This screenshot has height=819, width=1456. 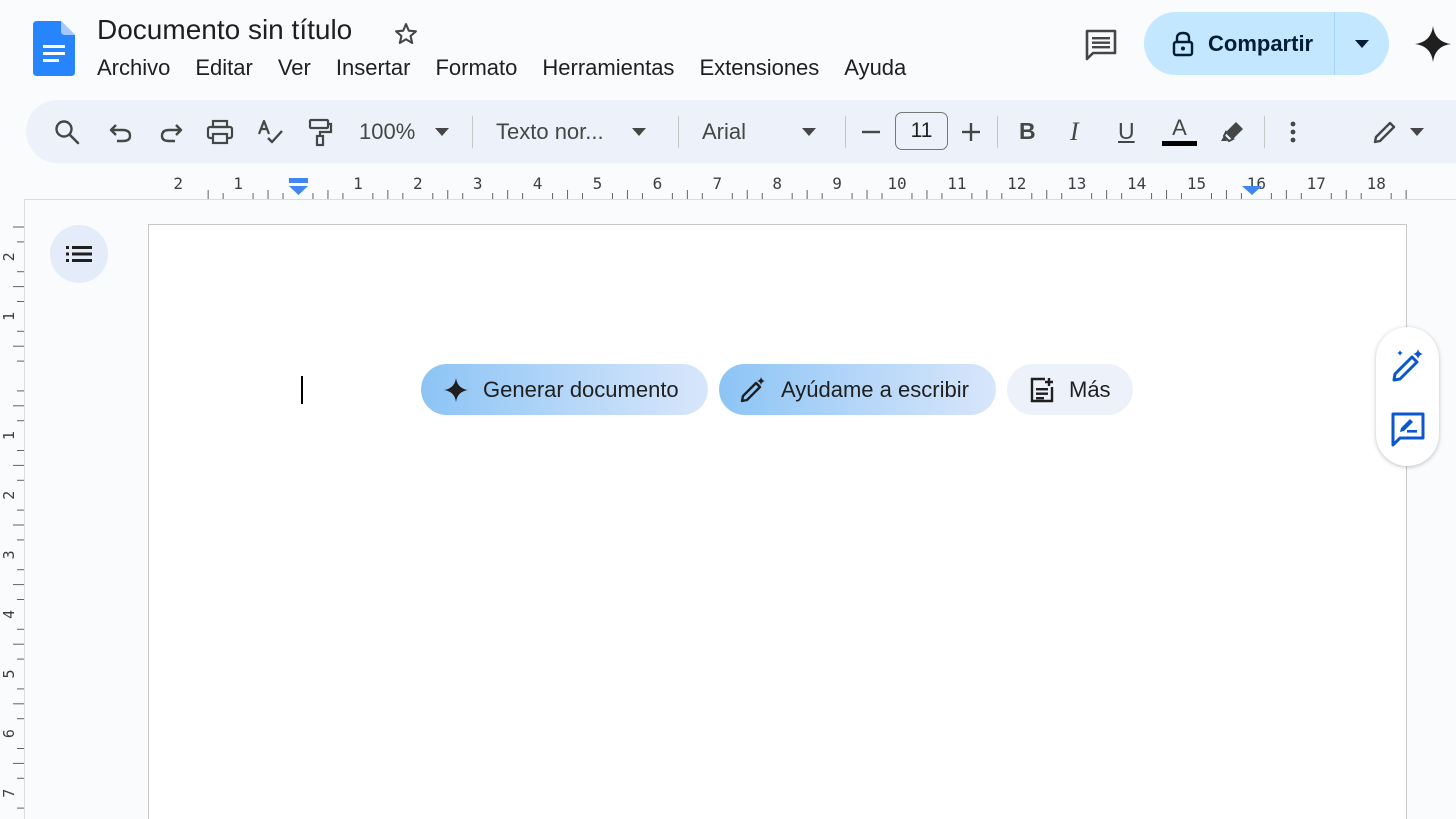 What do you see at coordinates (1293, 131) in the screenshot?
I see `more-options-button` at bounding box center [1293, 131].